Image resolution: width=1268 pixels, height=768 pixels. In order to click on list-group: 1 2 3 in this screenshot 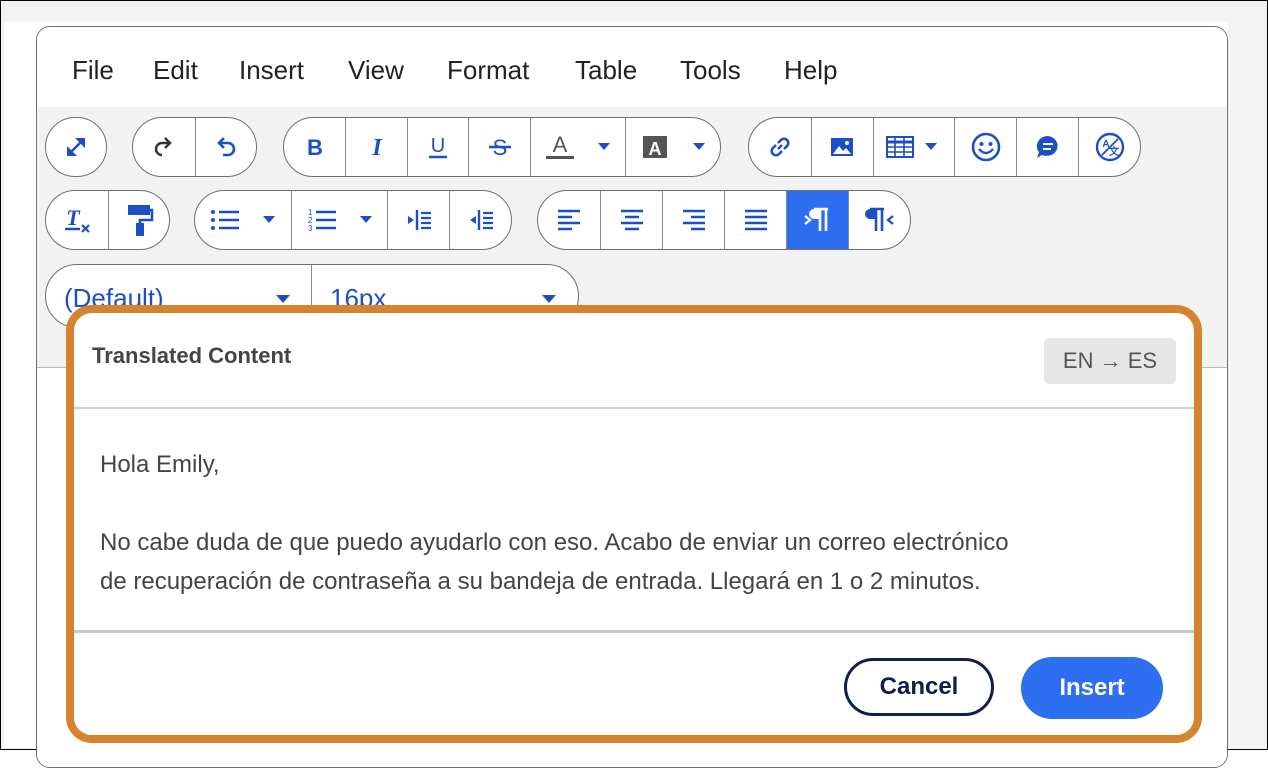, I will do `click(353, 220)`.